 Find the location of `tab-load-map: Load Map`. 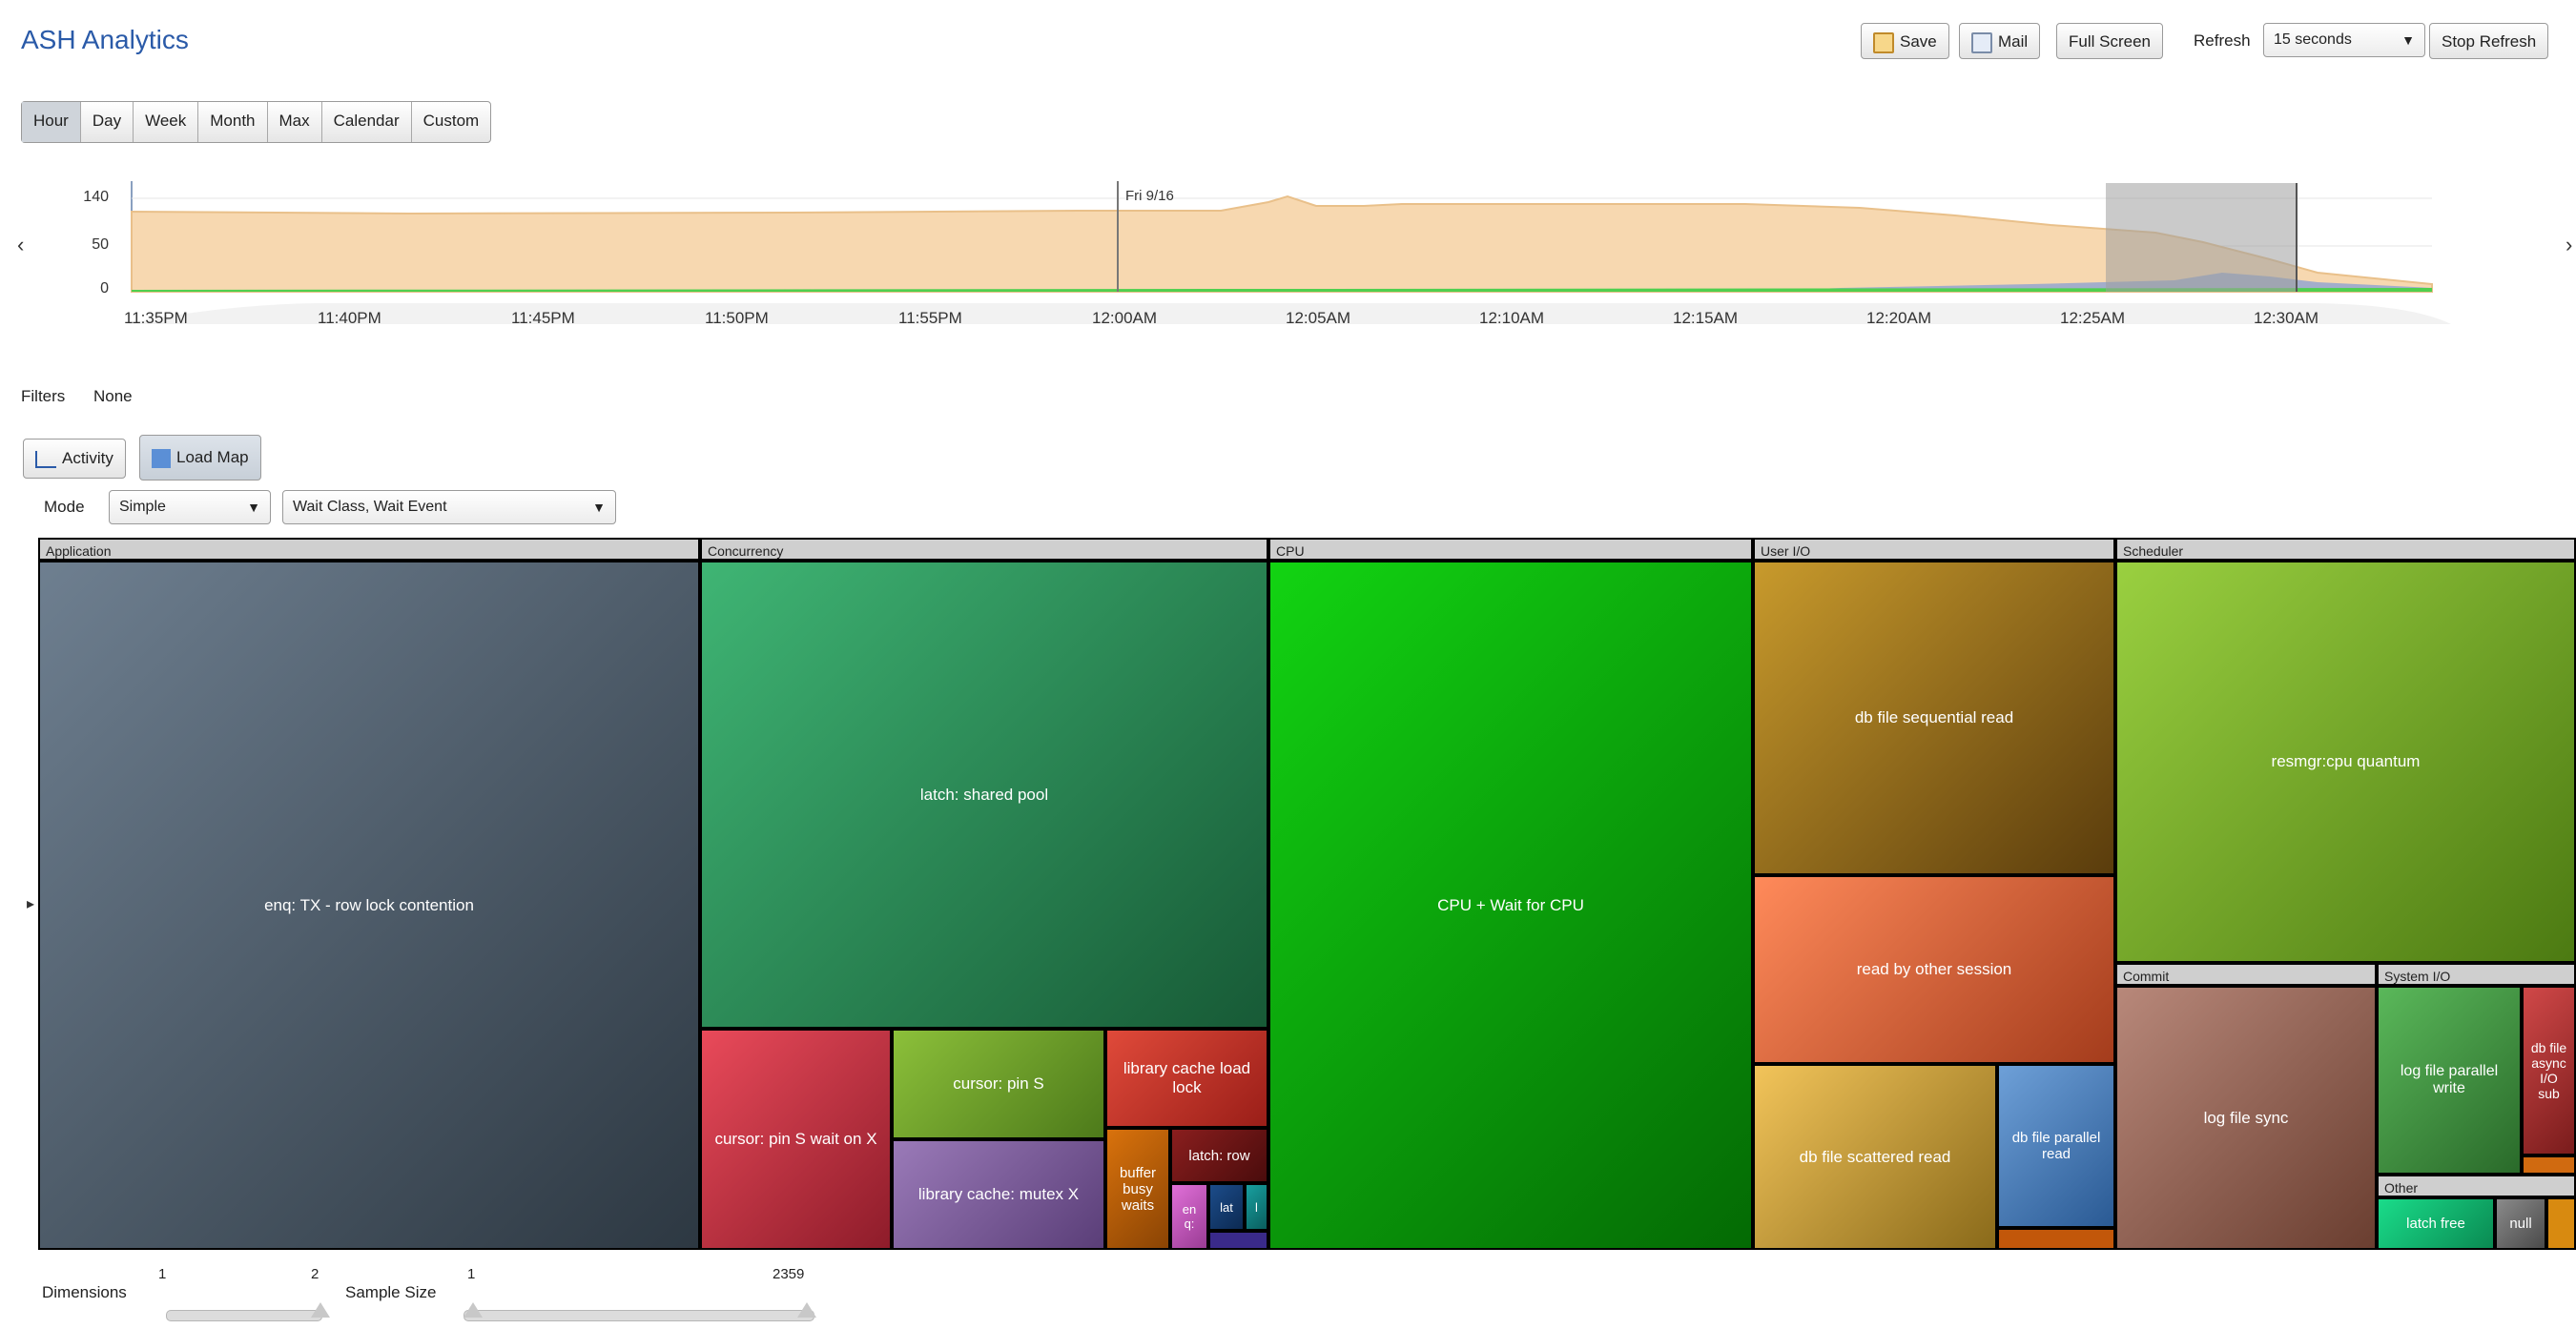

tab-load-map: Load Map is located at coordinates (200, 457).